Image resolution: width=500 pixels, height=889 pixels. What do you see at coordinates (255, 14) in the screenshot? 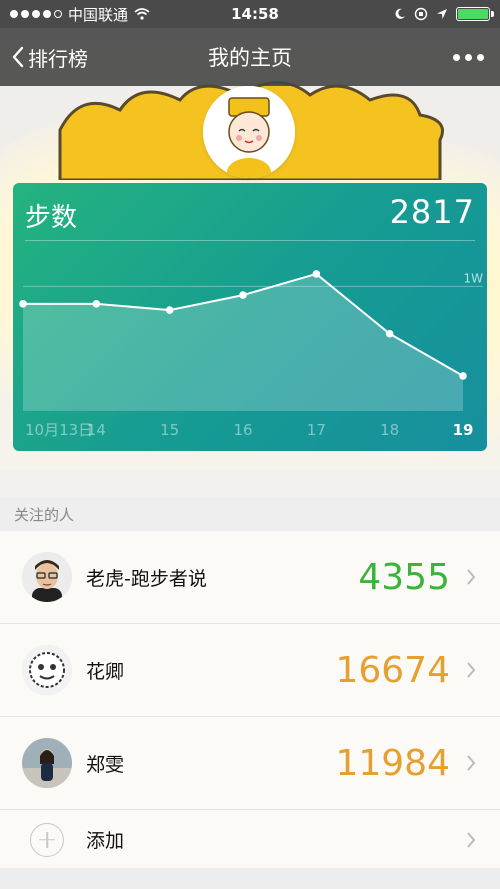
I see `status-time: 14:58` at bounding box center [255, 14].